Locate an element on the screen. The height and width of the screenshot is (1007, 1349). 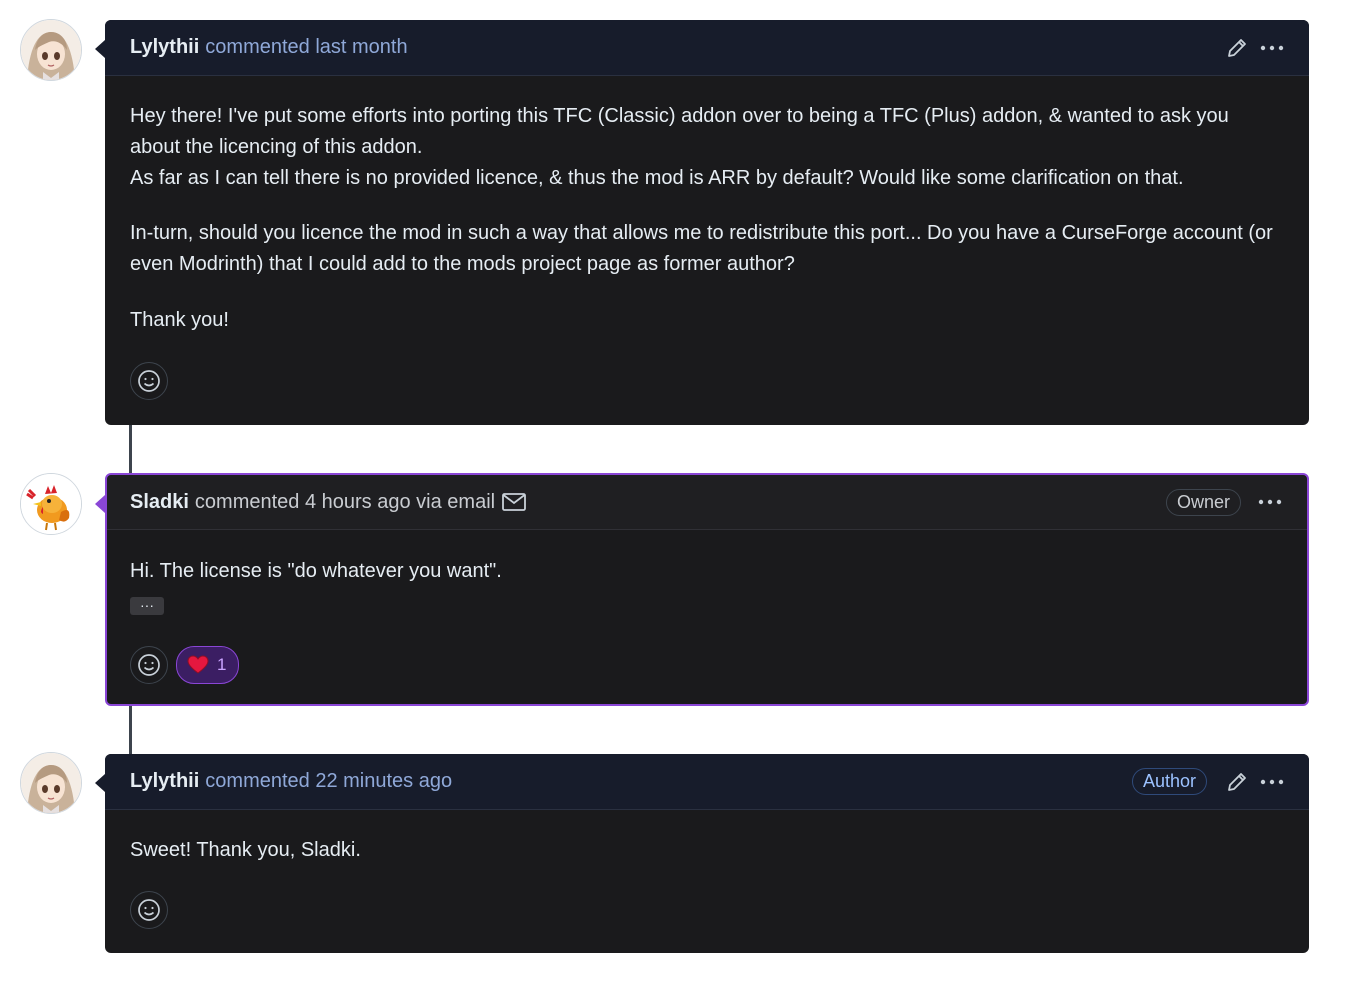
reactions-bar: 1 is located at coordinates (707, 665).